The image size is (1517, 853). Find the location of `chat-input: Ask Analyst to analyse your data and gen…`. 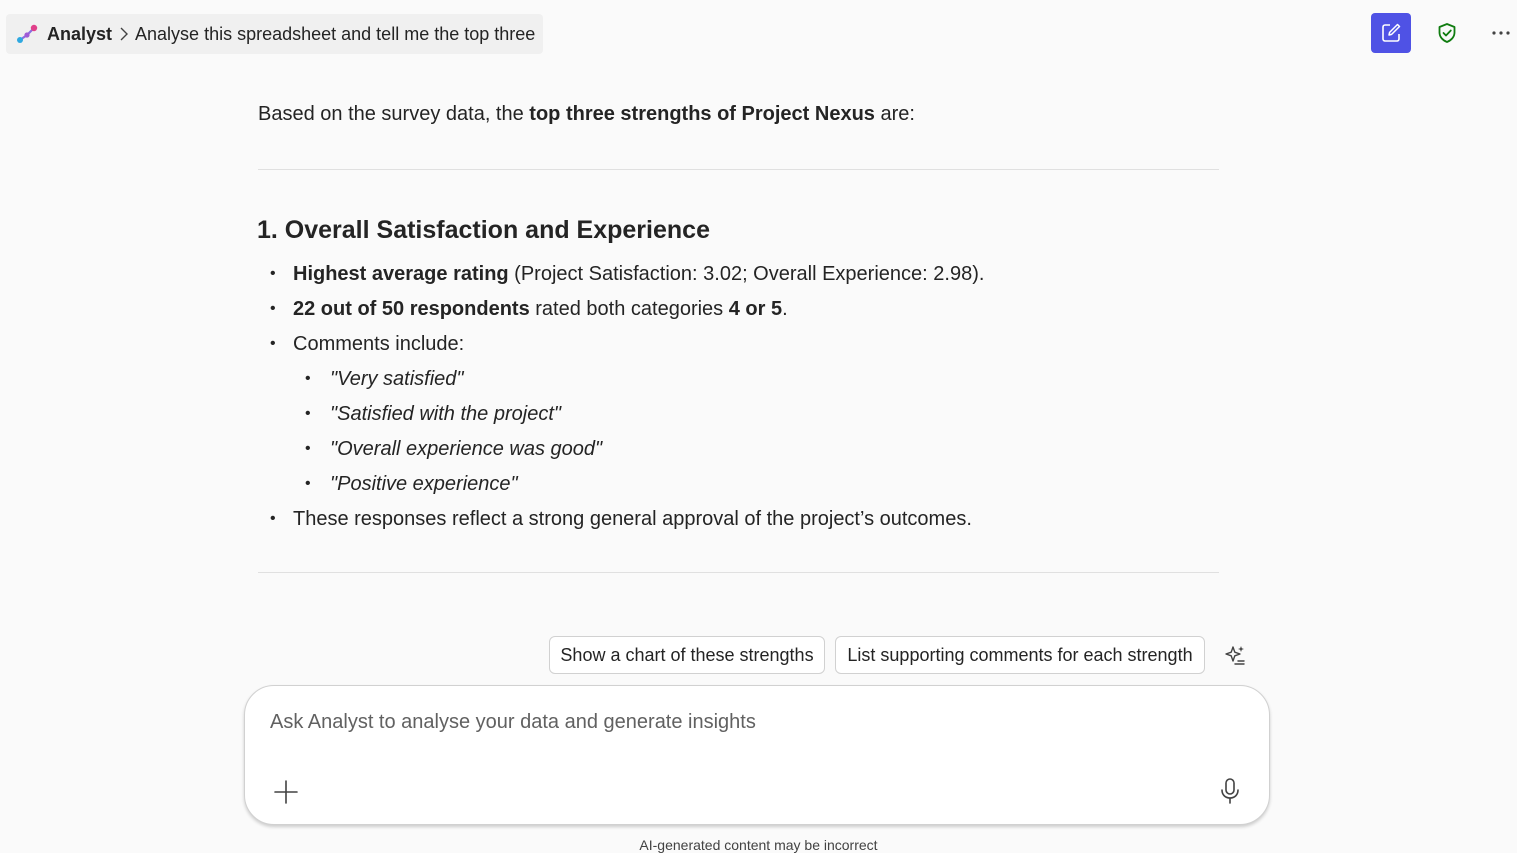

chat-input: Ask Analyst to analyse your data and gen… is located at coordinates (513, 722).